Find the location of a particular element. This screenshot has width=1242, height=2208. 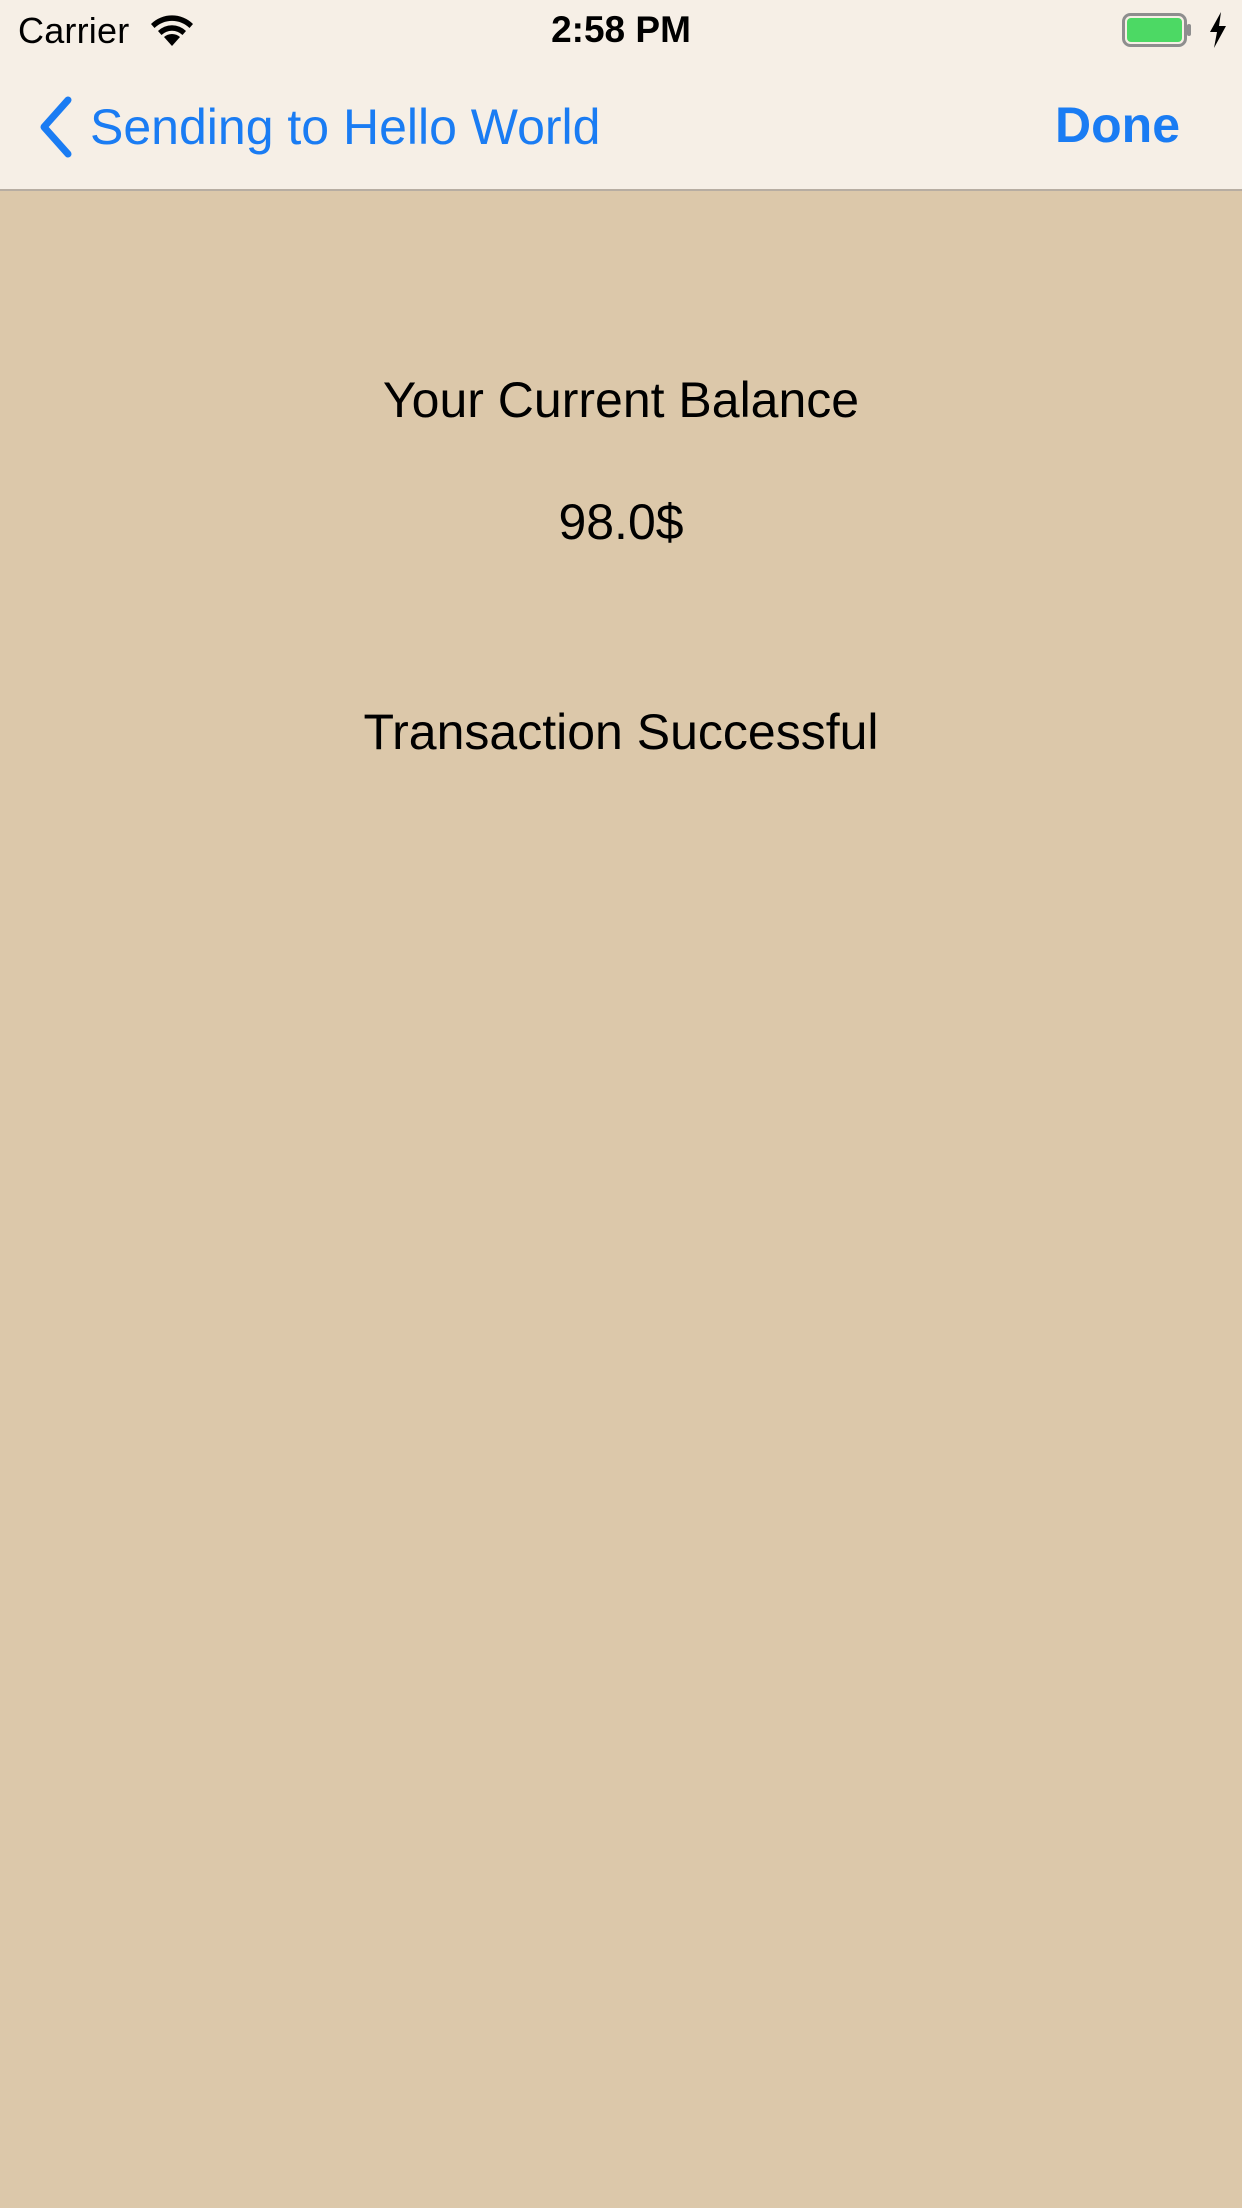

back-button-label: Sending to Hello World is located at coordinates (345, 127).